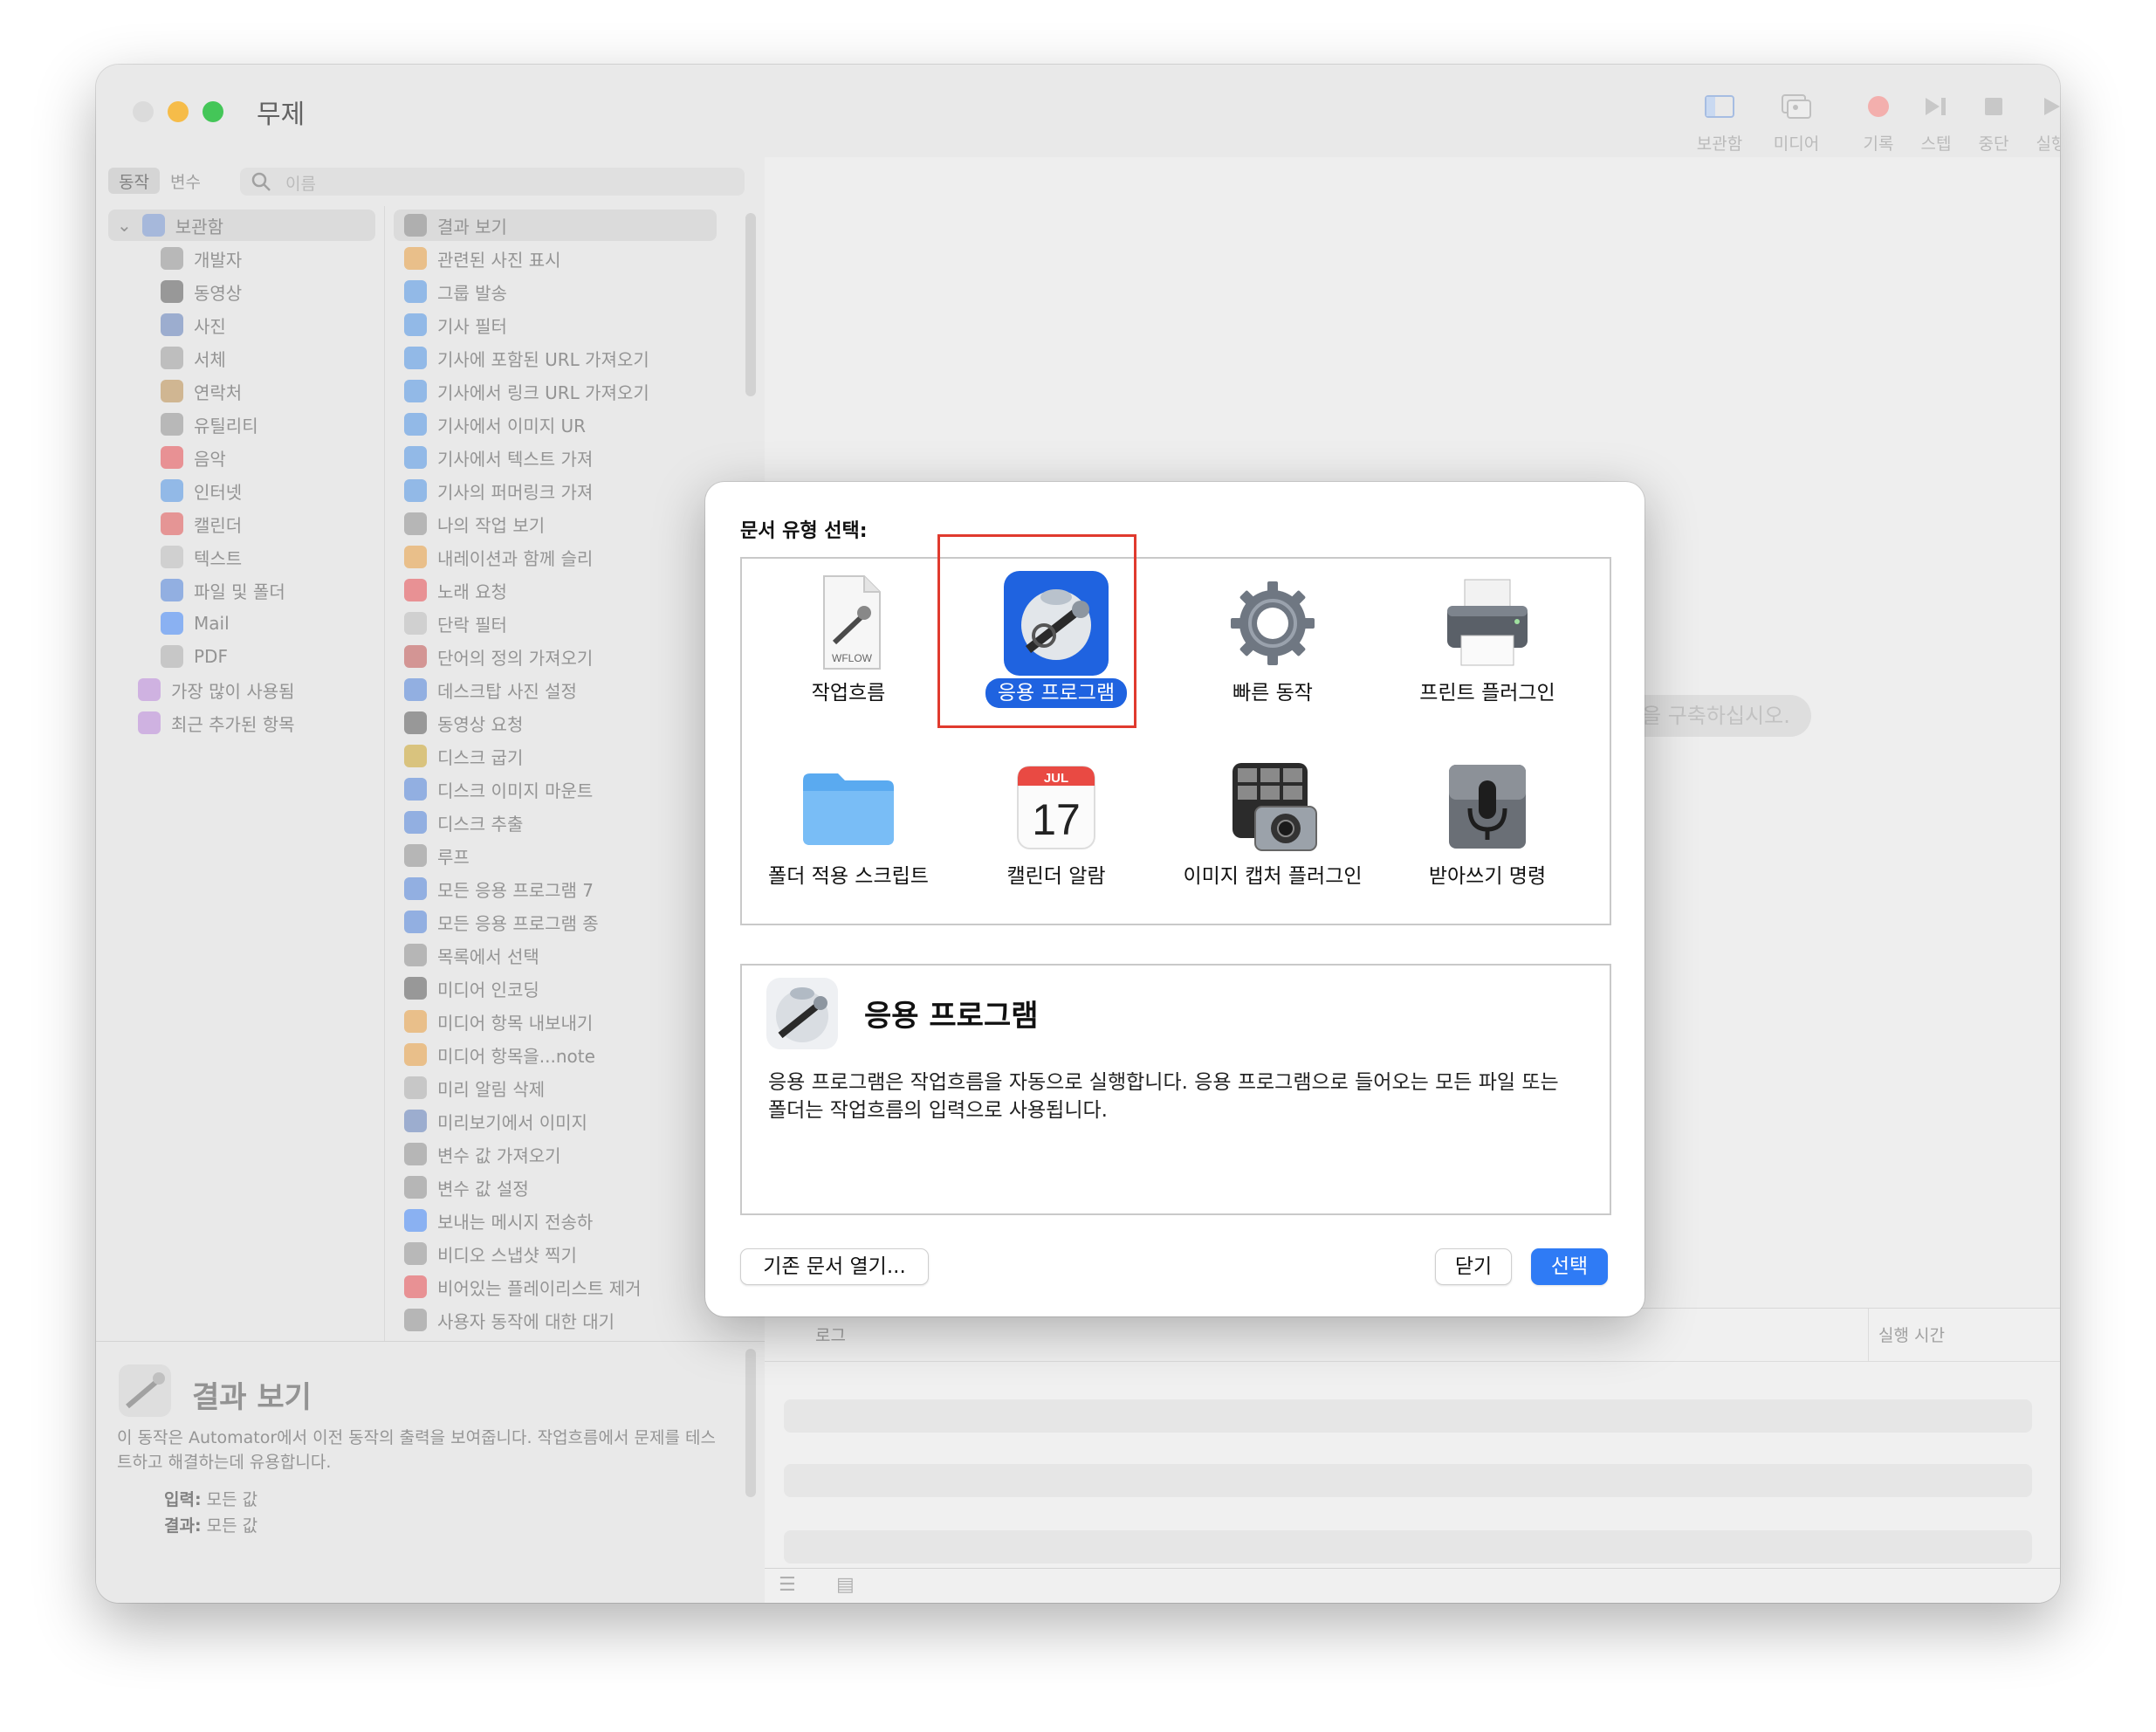 The image size is (2156, 1732). I want to click on gear-icon, so click(1272, 623).